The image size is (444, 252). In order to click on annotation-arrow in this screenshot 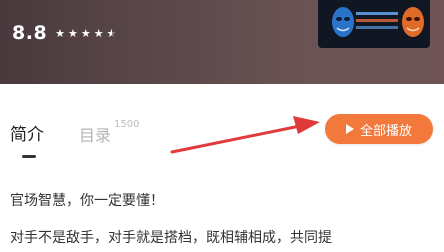, I will do `click(245, 135)`.